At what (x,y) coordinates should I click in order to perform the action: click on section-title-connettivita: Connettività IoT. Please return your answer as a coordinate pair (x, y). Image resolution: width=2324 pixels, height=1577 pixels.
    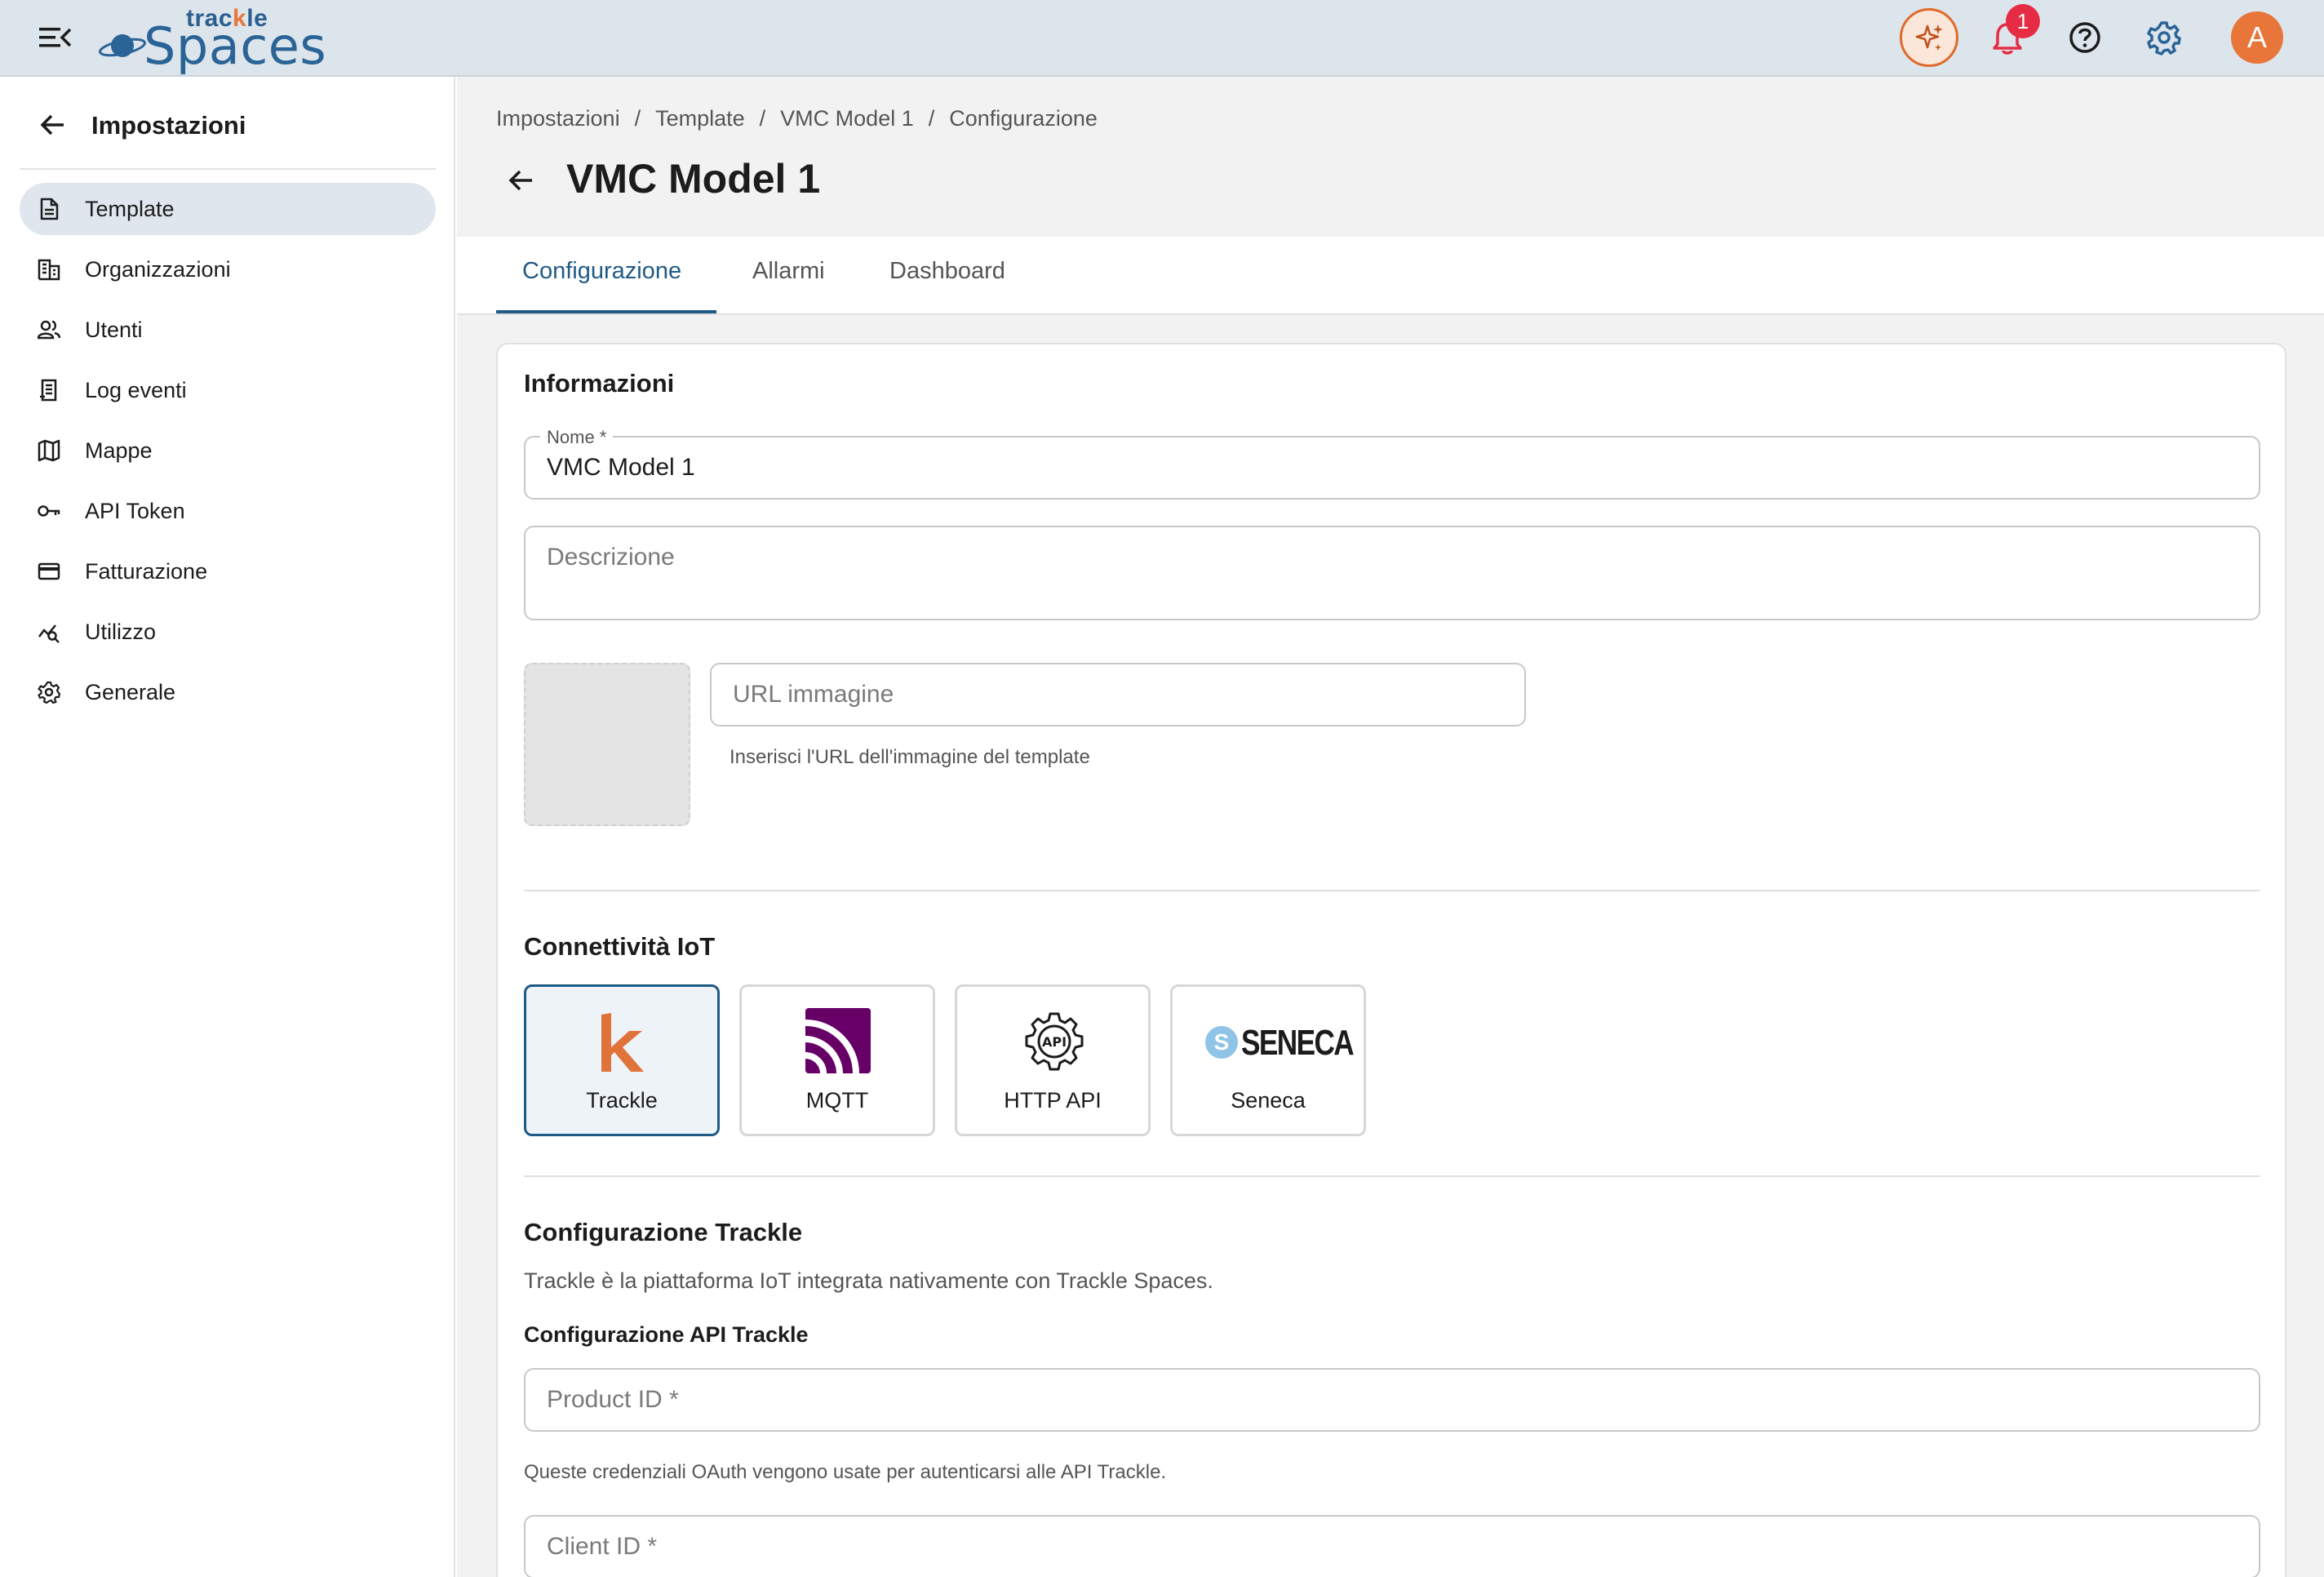
    Looking at the image, I should click on (620, 946).